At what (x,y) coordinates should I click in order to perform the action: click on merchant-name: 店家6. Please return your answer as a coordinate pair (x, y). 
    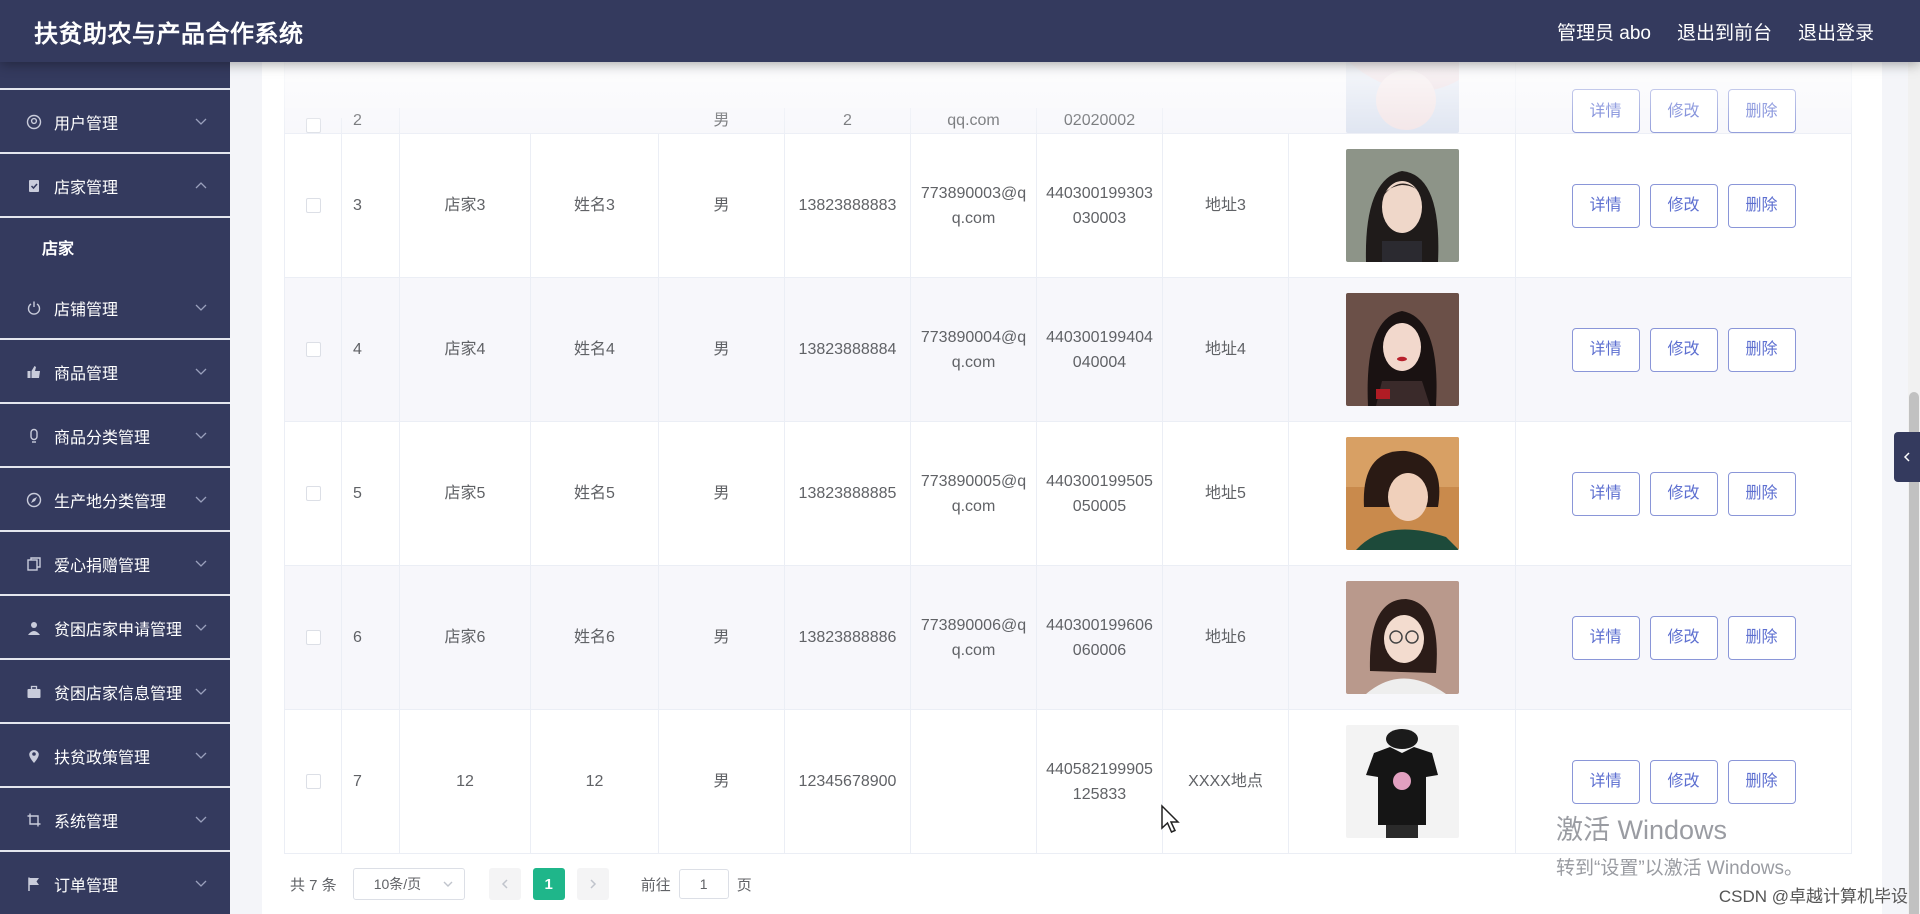
    Looking at the image, I should click on (465, 637).